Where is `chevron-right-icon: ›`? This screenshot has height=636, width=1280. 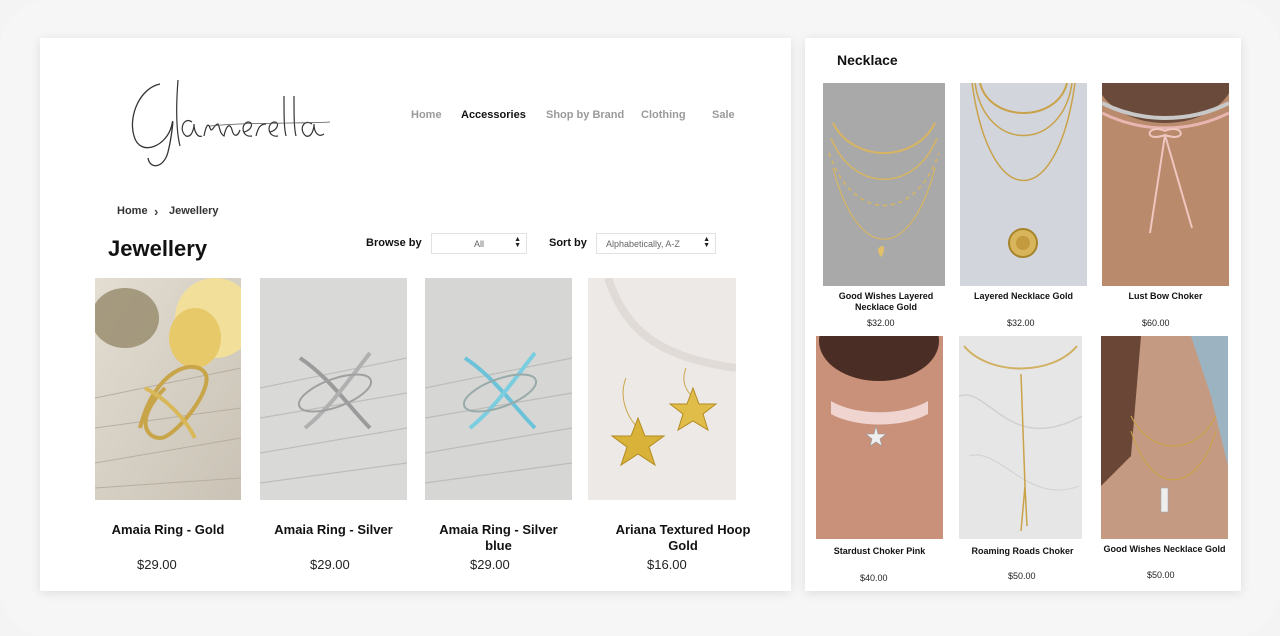 chevron-right-icon: › is located at coordinates (156, 211).